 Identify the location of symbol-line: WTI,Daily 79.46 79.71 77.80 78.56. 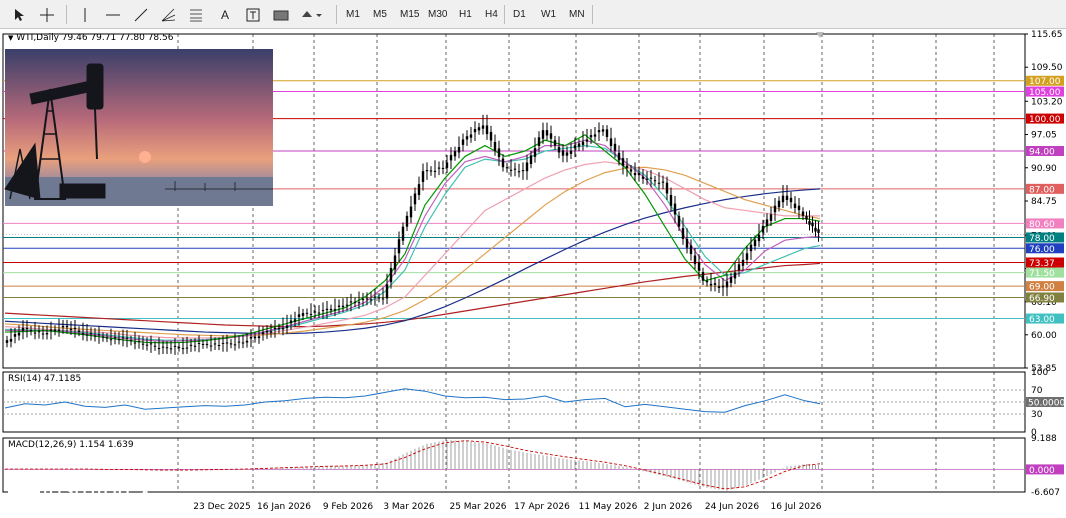
(95, 38).